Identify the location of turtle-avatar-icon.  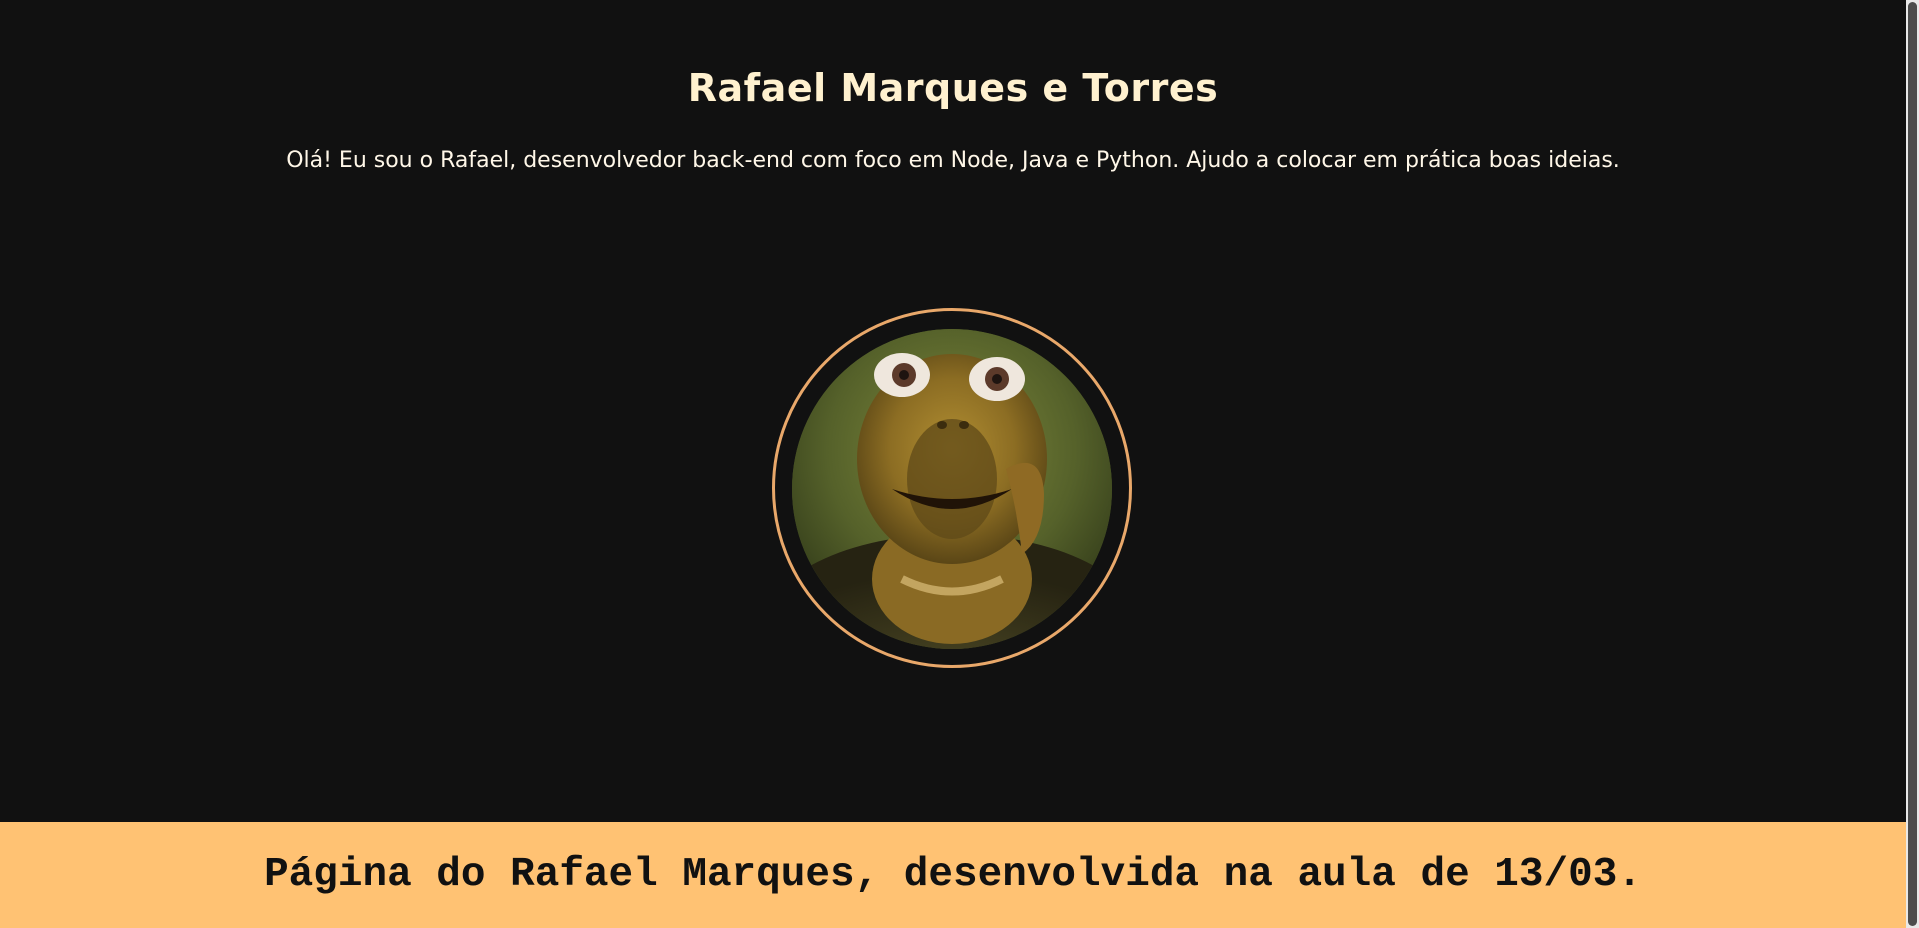
(952, 489).